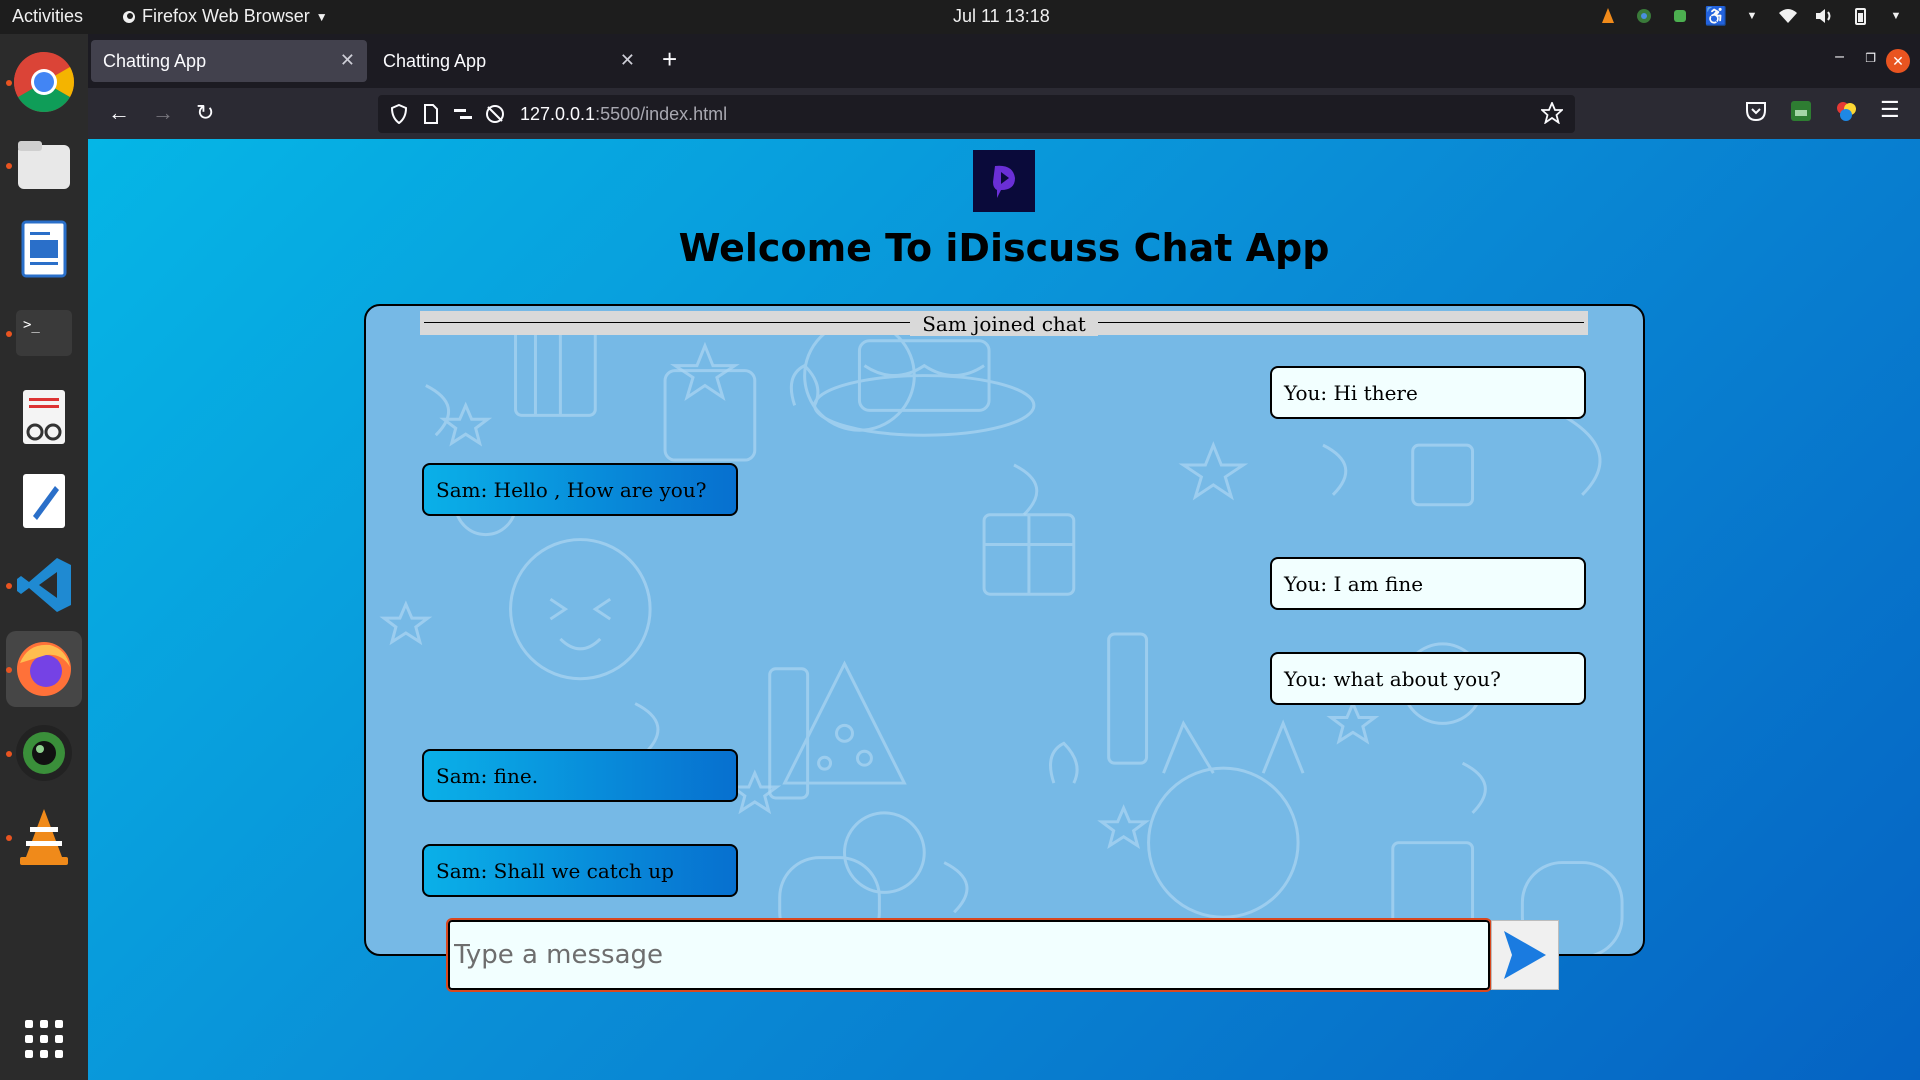 This screenshot has height=1080, width=1920. I want to click on app-menu: Firefox Web Browser ▼, so click(225, 16).